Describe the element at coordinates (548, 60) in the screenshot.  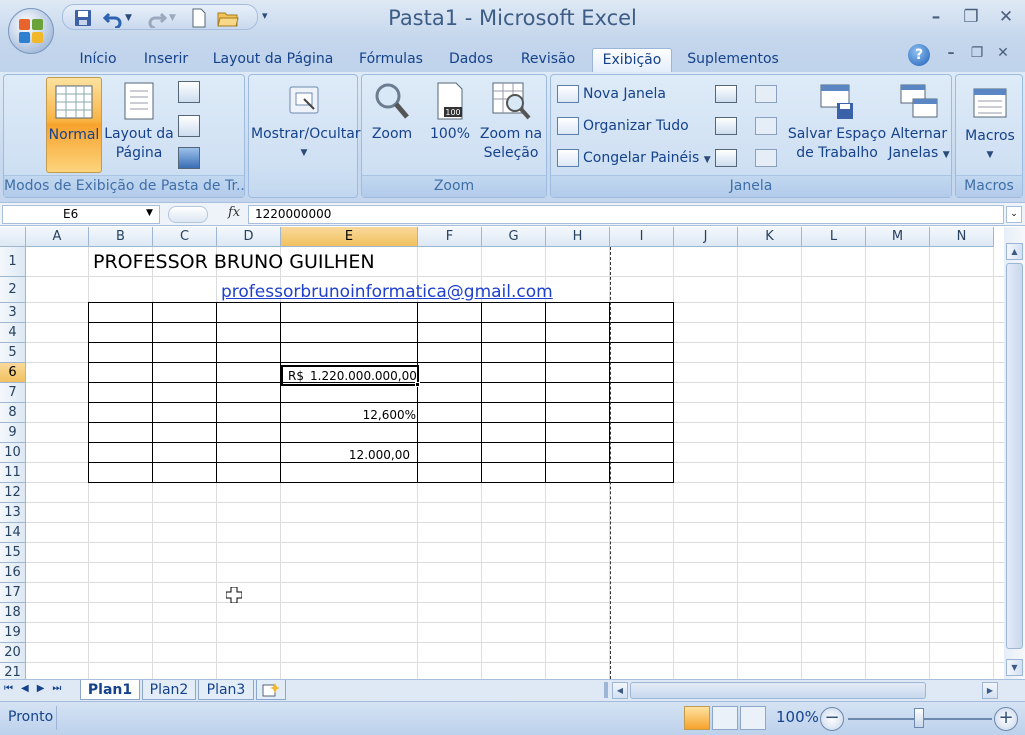
I see `tab-revisao: Revisão` at that location.